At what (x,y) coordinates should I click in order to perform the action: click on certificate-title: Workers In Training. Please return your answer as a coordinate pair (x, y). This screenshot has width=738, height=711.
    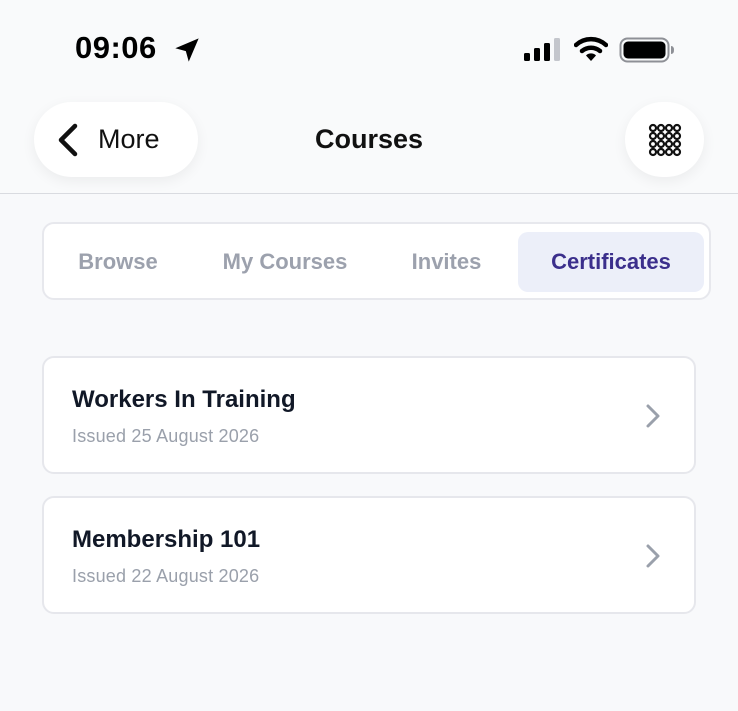
    Looking at the image, I should click on (184, 399).